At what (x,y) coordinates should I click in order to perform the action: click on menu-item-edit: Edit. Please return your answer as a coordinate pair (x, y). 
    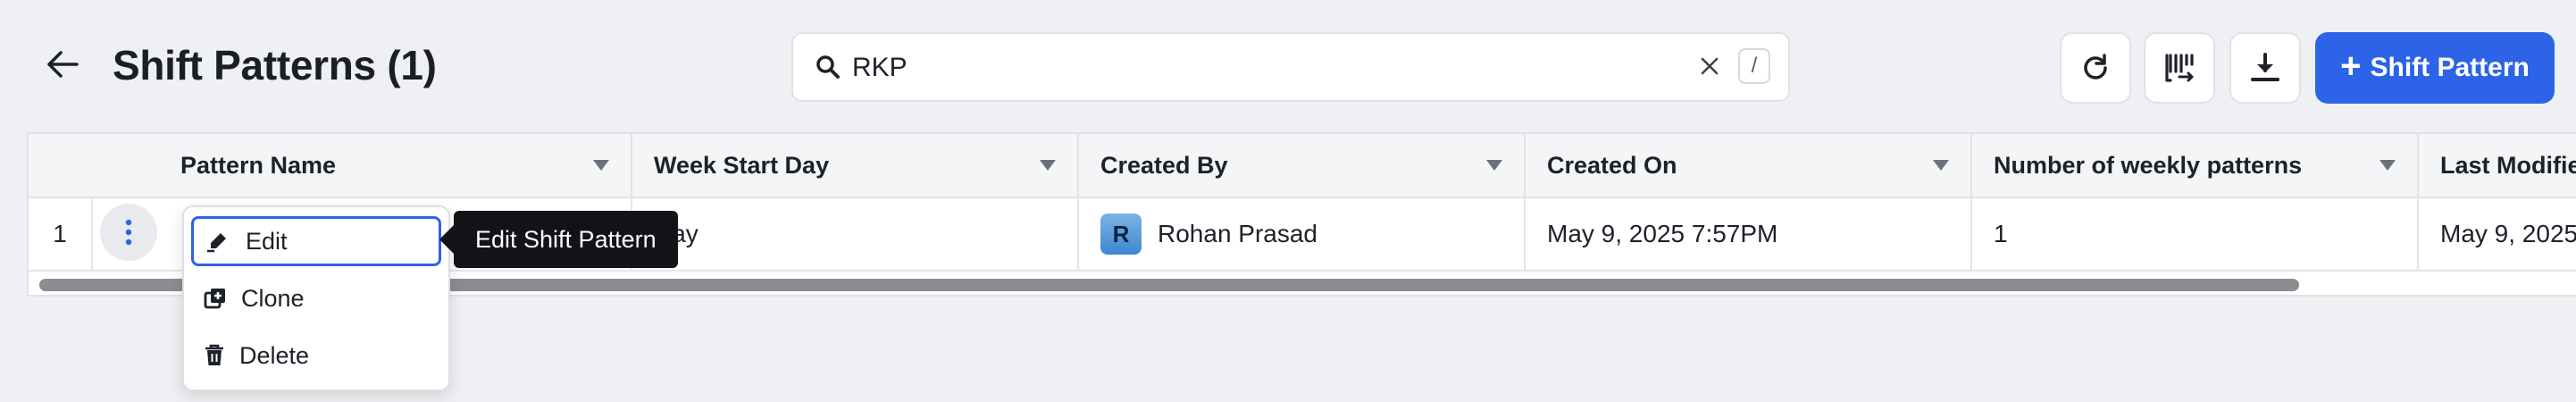
    Looking at the image, I should click on (316, 241).